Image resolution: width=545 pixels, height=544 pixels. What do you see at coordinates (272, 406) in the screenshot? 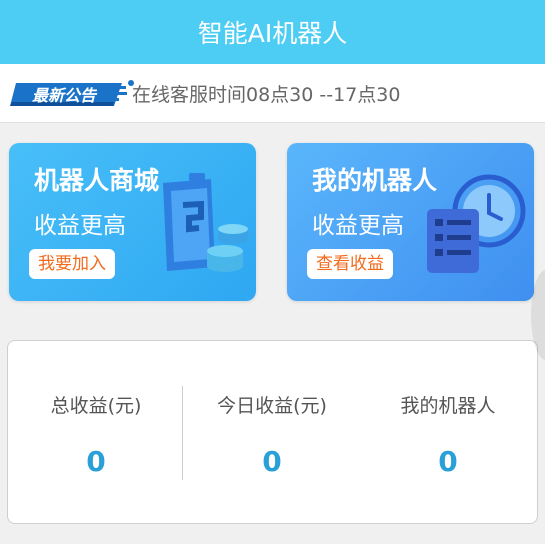
I see `stat-label: 今日收益(元)` at bounding box center [272, 406].